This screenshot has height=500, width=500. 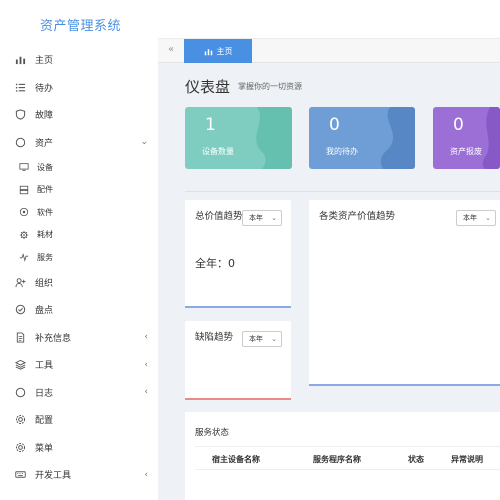 I want to click on monitor-icon, so click(x=23, y=167).